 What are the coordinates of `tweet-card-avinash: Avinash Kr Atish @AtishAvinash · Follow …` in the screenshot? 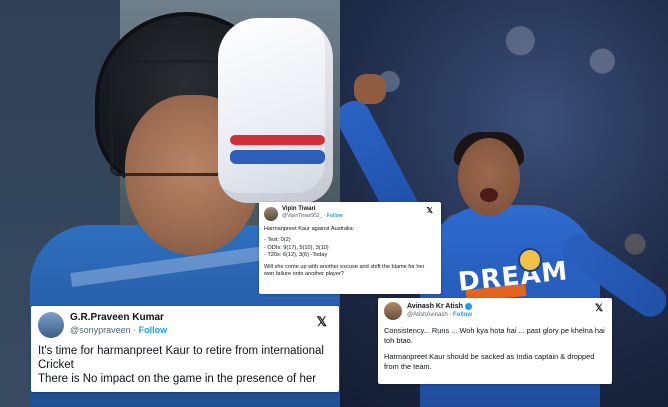 It's located at (495, 341).